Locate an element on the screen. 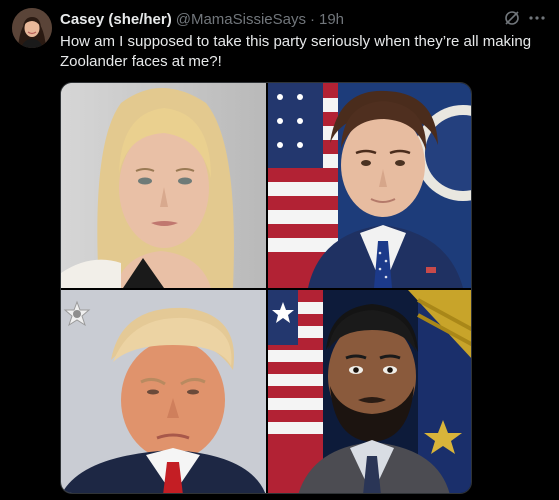 Image resolution: width=559 pixels, height=500 pixels. handle: @MamaSissieSays is located at coordinates (241, 19).